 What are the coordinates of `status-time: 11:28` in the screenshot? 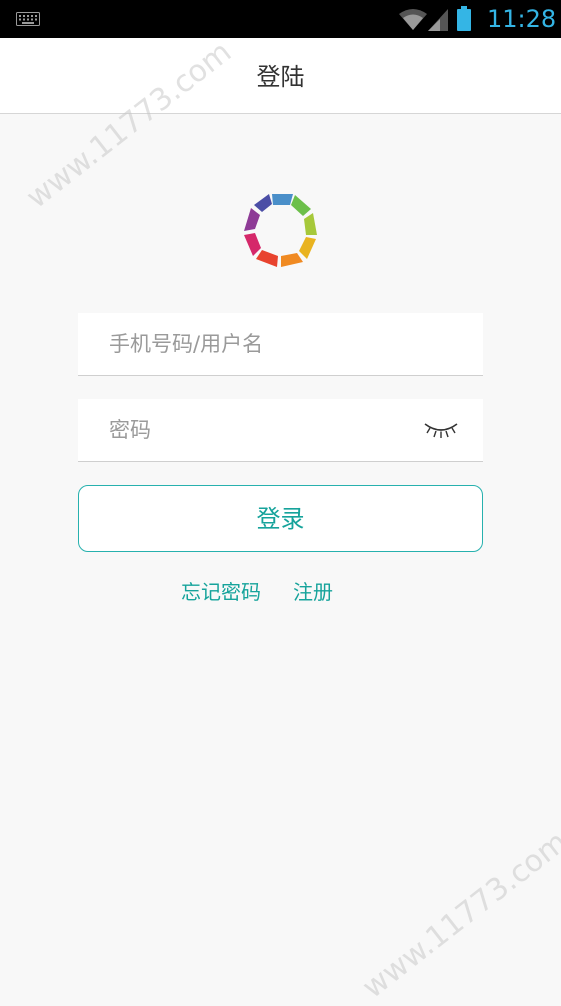 It's located at (522, 19).